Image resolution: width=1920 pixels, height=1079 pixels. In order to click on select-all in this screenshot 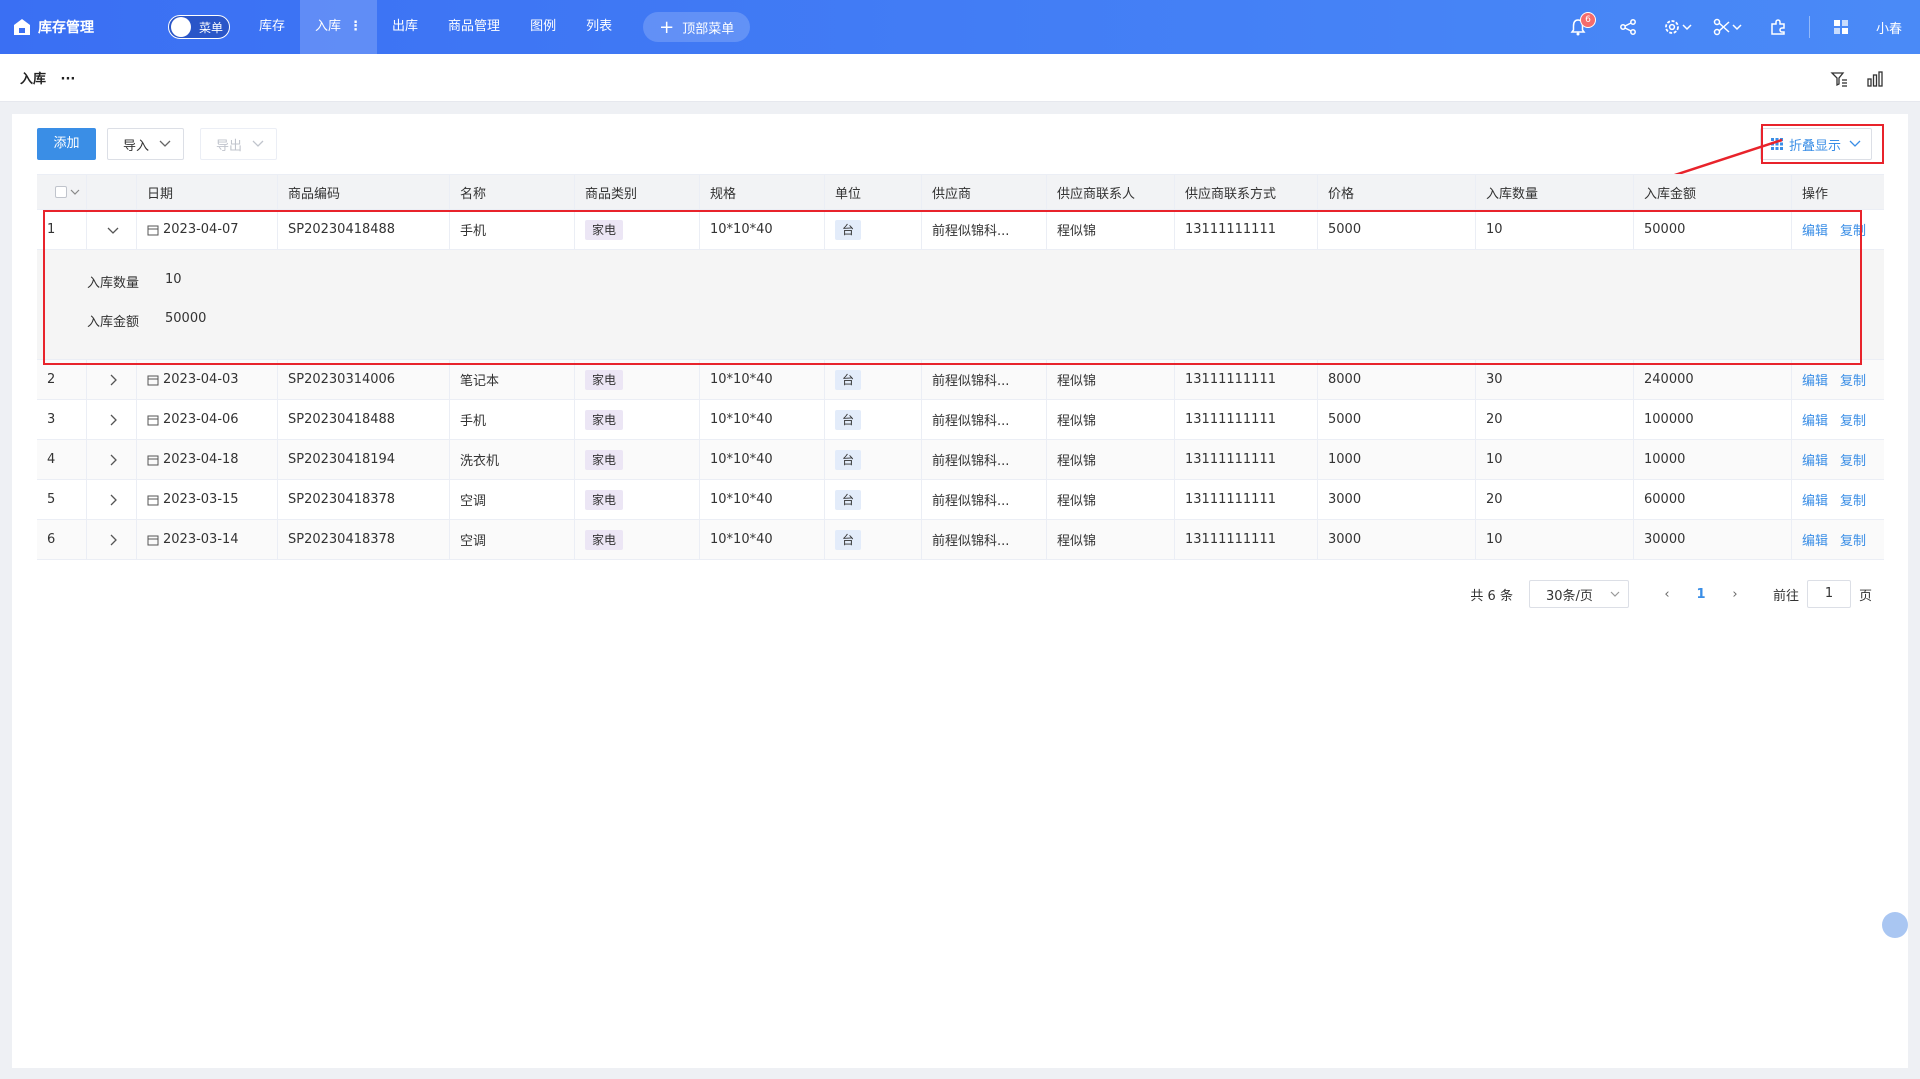, I will do `click(62, 192)`.